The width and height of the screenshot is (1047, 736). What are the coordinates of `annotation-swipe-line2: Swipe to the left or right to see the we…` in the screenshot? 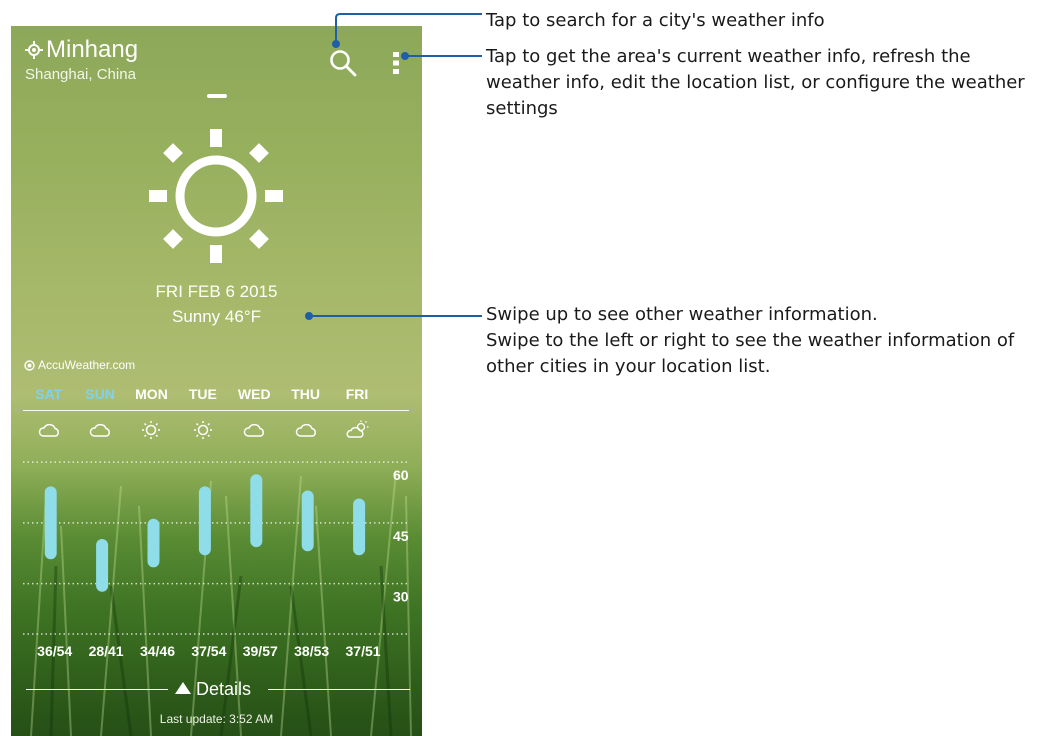 It's located at (750, 353).